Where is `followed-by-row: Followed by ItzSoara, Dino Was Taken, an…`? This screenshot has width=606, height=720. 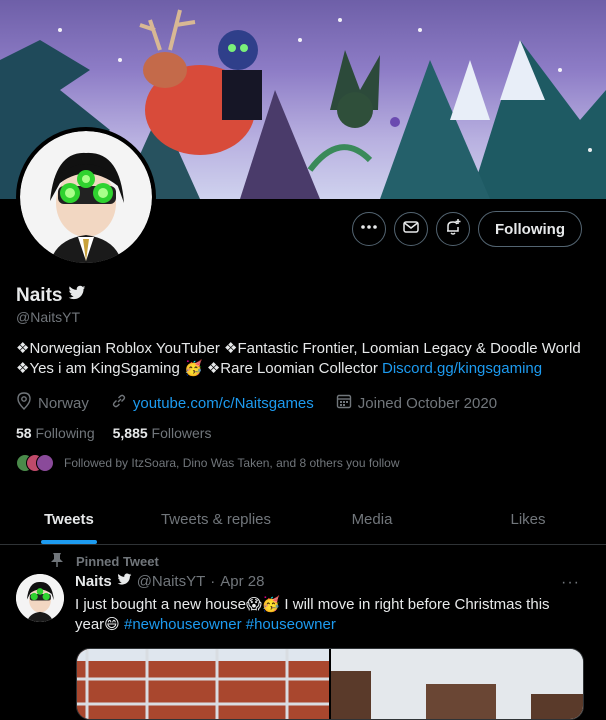
followed-by-row: Followed by ItzSoara, Dino Was Taken, an… is located at coordinates (208, 463).